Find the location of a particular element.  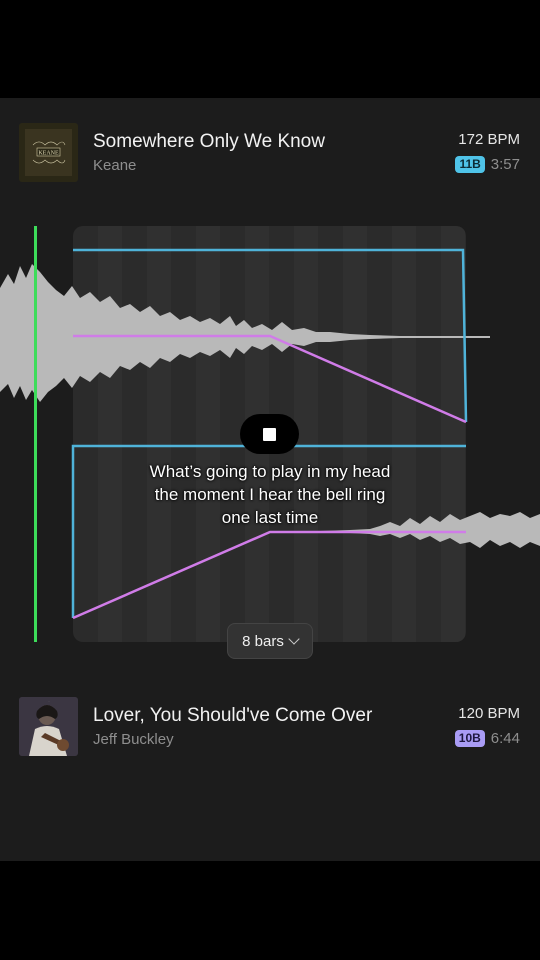

key-badge: 10B is located at coordinates (469, 738).